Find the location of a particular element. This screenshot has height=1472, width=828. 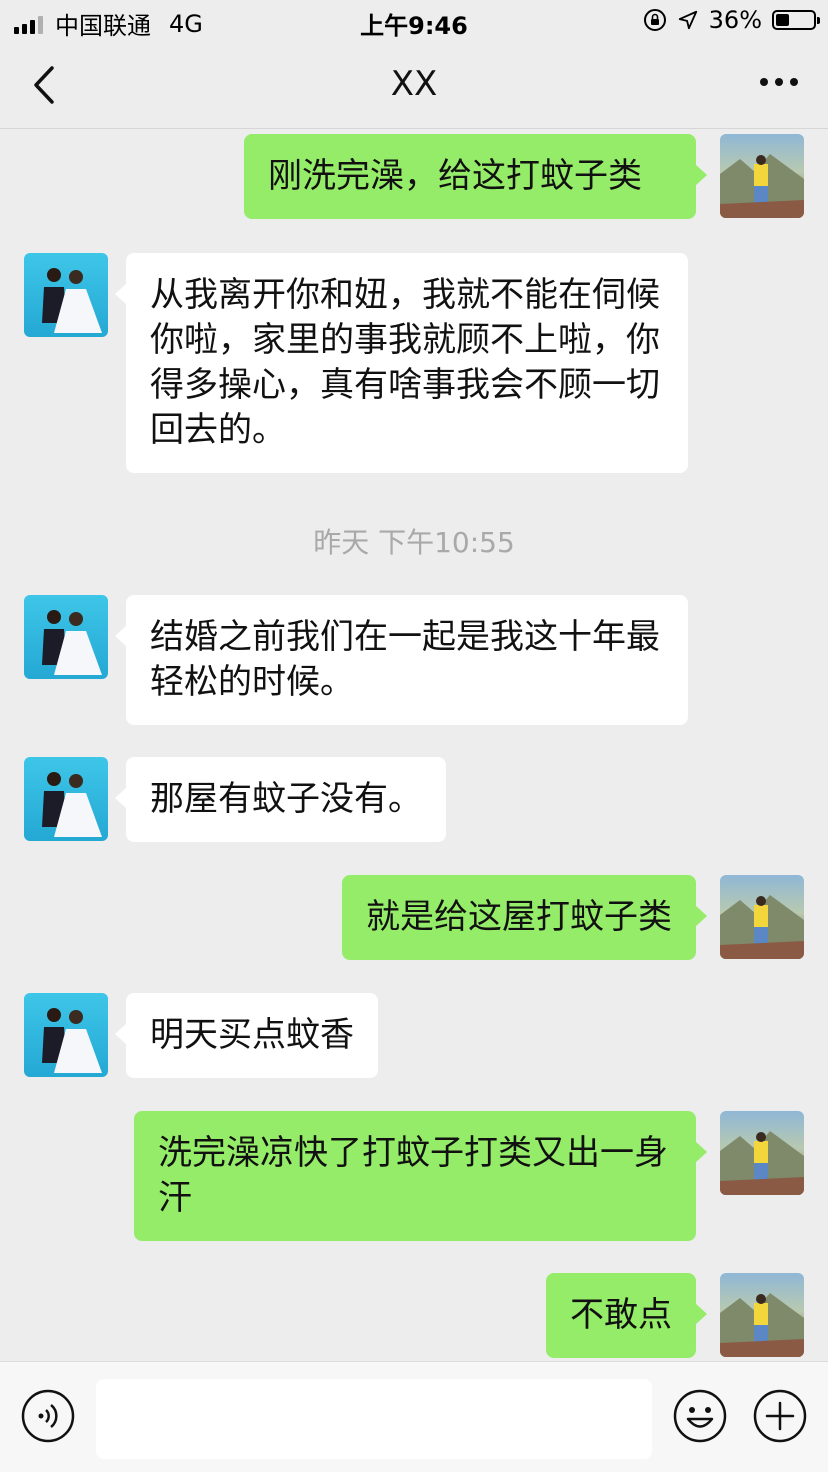

orientation-lock-icon is located at coordinates (654, 20).